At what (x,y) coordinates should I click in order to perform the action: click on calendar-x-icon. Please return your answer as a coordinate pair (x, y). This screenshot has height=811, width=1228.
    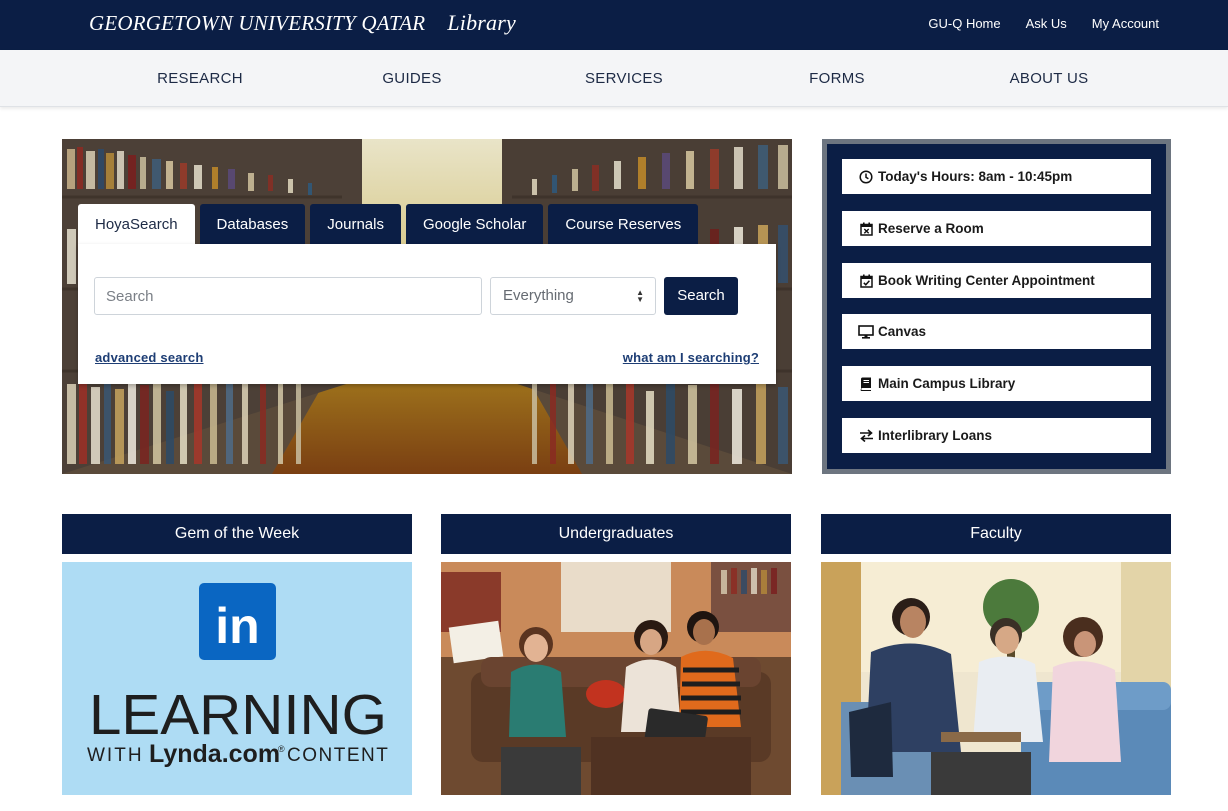
    Looking at the image, I should click on (866, 229).